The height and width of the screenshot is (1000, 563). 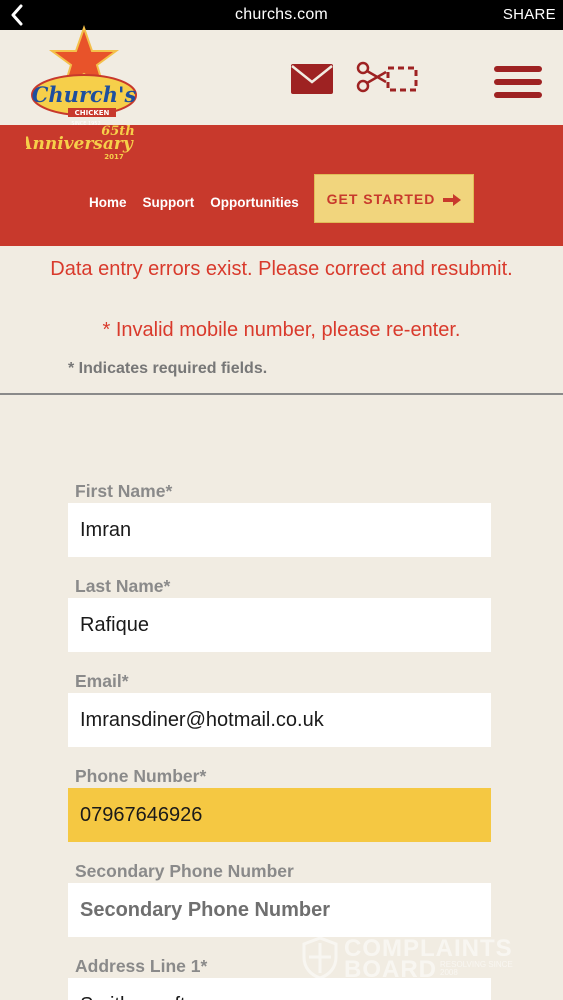 What do you see at coordinates (141, 966) in the screenshot?
I see `address-line1-label: Address Line 1*` at bounding box center [141, 966].